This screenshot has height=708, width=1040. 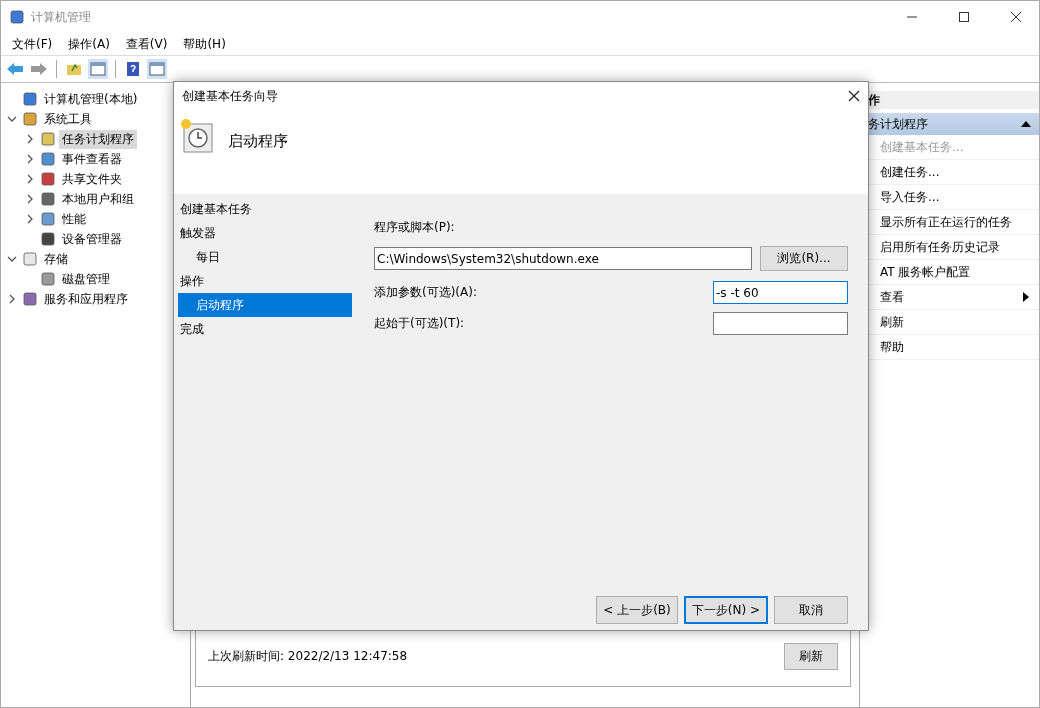 What do you see at coordinates (811, 656) in the screenshot?
I see `refresh-button: 刷新` at bounding box center [811, 656].